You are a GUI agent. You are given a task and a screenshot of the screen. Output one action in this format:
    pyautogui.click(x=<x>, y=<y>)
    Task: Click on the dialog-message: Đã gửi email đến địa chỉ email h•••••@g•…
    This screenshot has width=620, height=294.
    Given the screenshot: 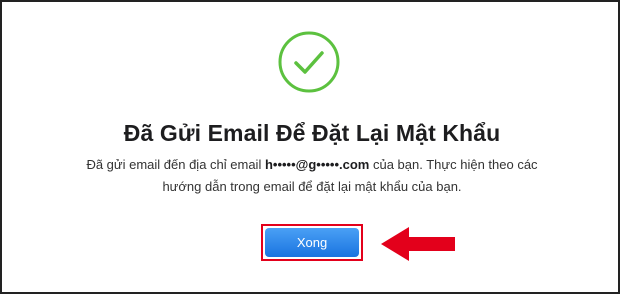 What is the action you would take?
    pyautogui.click(x=312, y=176)
    